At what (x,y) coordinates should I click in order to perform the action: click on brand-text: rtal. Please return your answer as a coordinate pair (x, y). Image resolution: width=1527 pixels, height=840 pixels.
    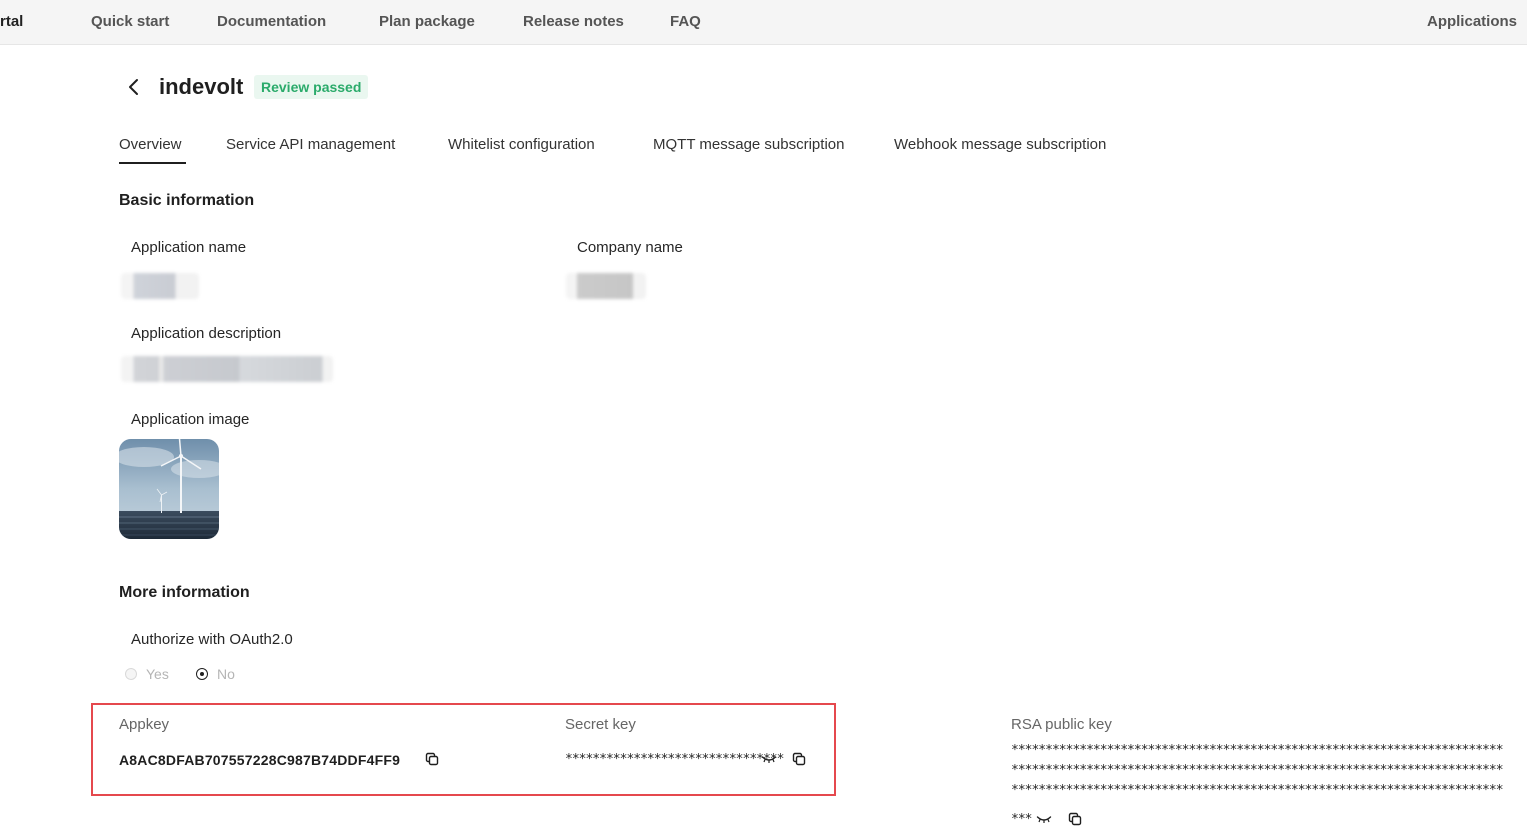
    Looking at the image, I should click on (11, 21).